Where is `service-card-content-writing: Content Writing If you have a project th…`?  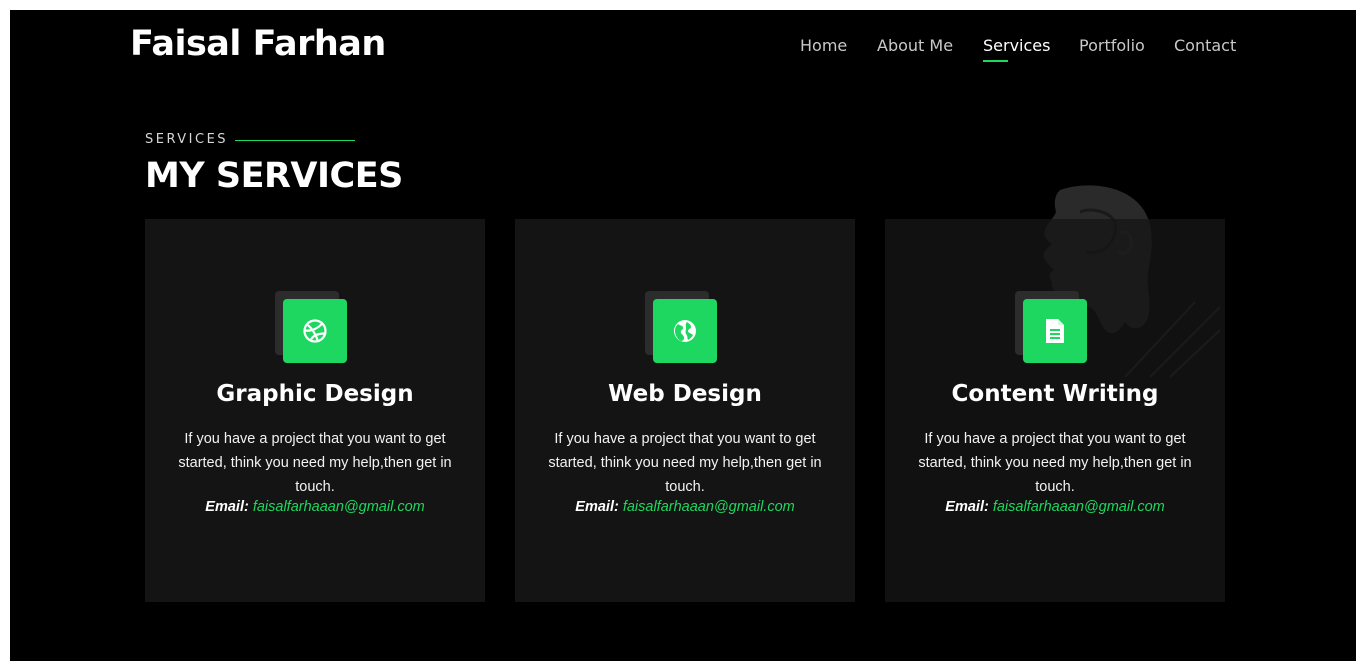
service-card-content-writing: Content Writing If you have a project th… is located at coordinates (1055, 410).